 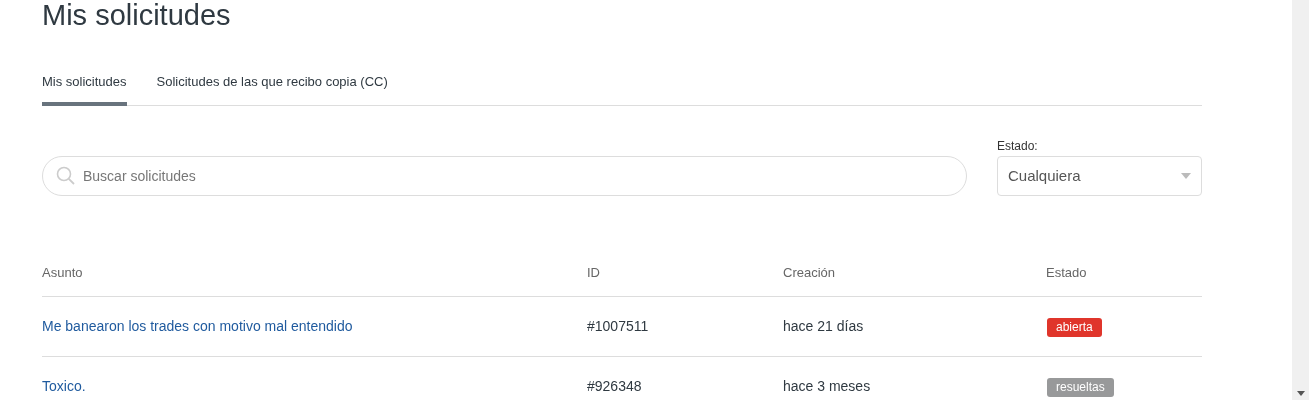 What do you see at coordinates (272, 89) in the screenshot?
I see `tab: Solicitudes de las que recibo copia (CC)` at bounding box center [272, 89].